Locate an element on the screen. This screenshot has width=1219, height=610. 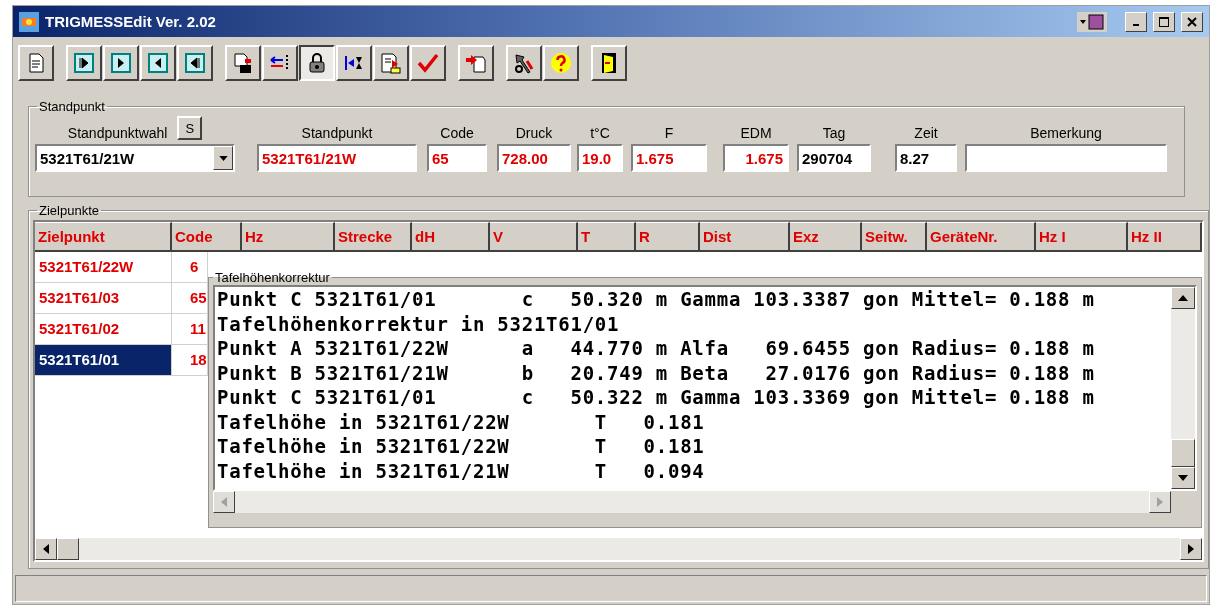
group-title: Standpunkt is located at coordinates (72, 106).